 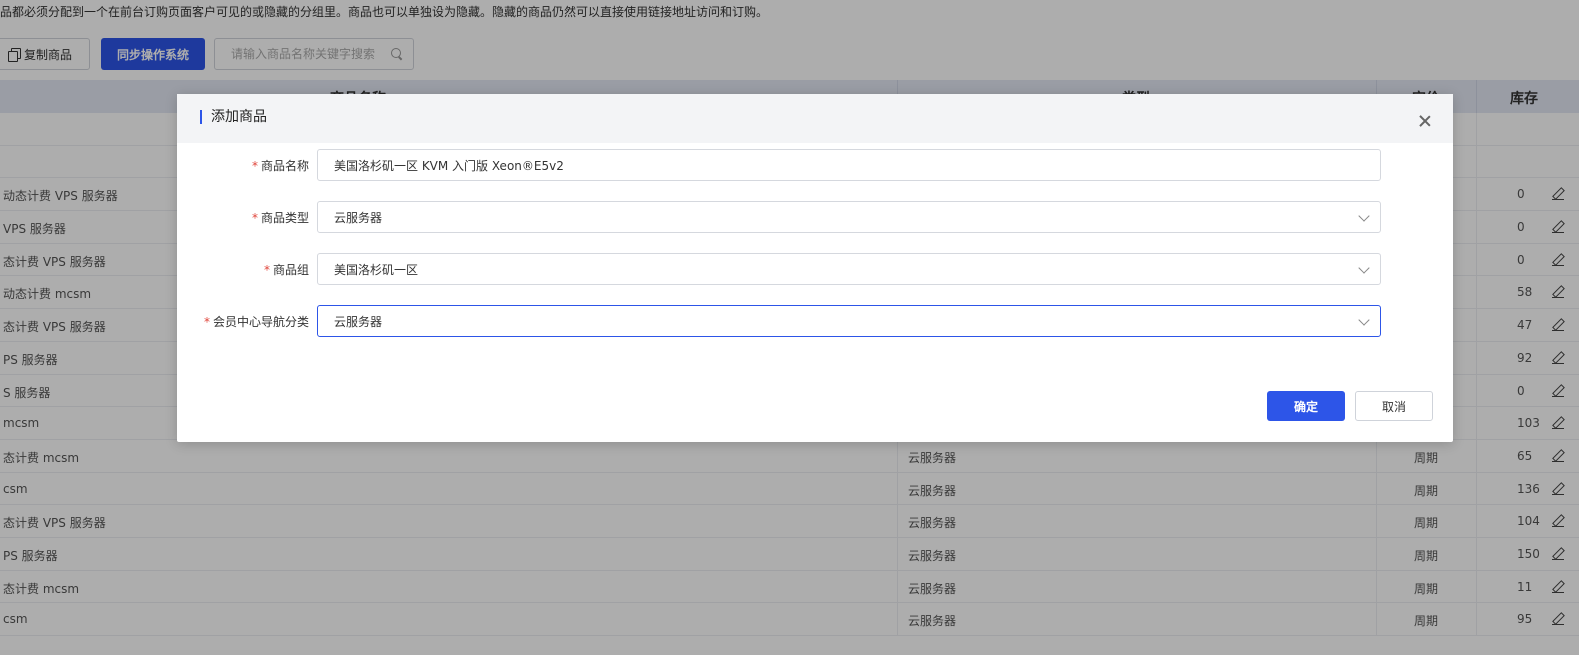 I want to click on product-type-label: * 商品类型, so click(x=280, y=218).